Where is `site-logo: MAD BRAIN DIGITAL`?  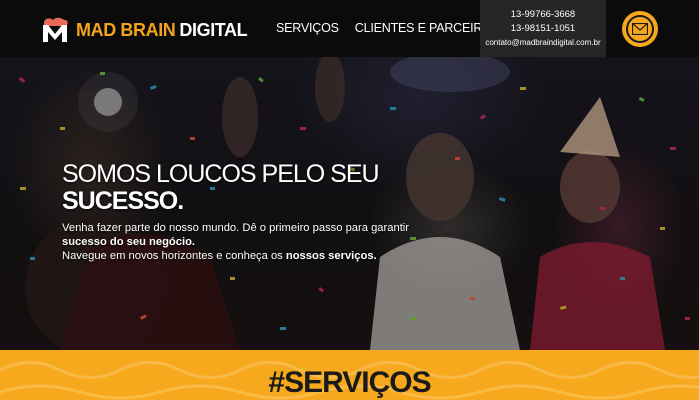
site-logo: MAD BRAIN DIGITAL is located at coordinates (144, 30).